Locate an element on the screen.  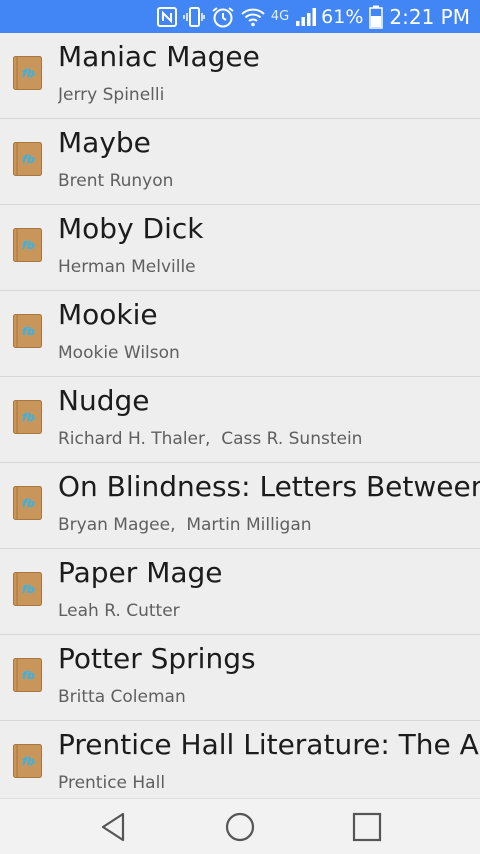
book-authors: Leah R. Cutter is located at coordinates (269, 611).